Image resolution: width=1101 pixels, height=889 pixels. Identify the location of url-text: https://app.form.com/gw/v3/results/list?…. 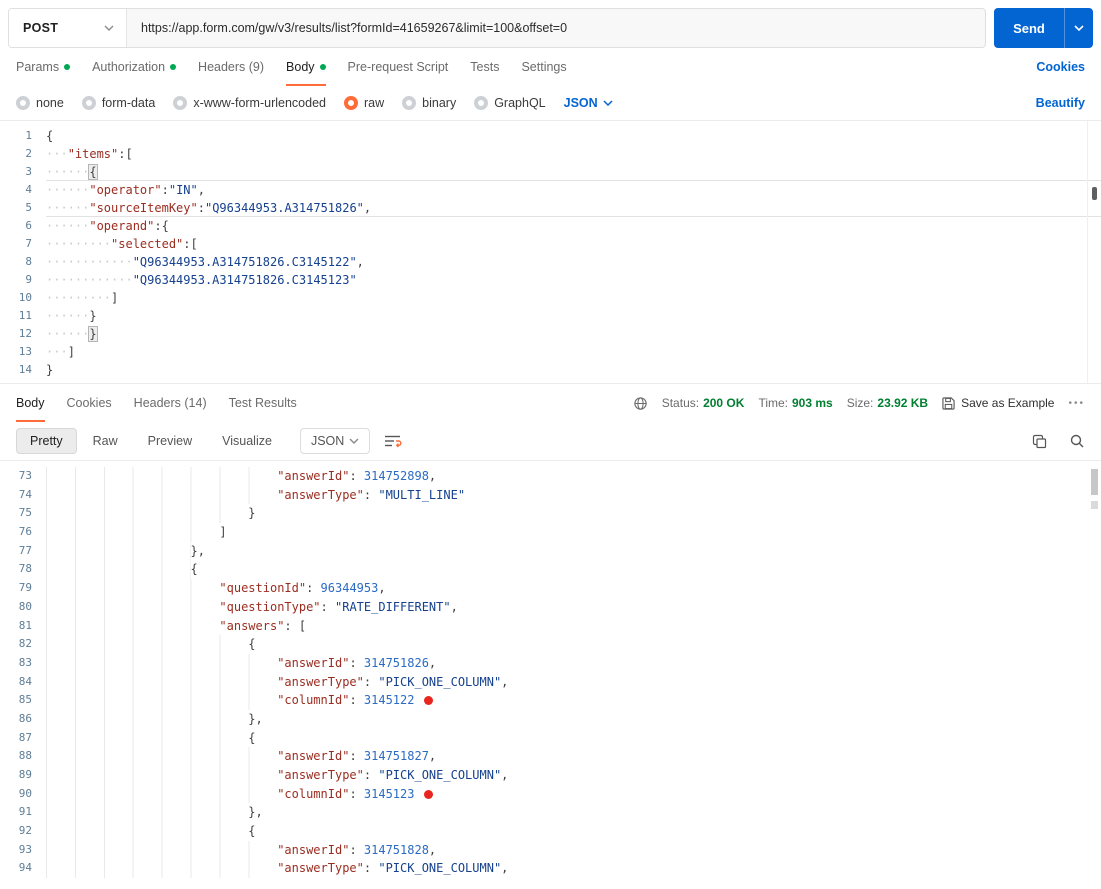
(354, 28).